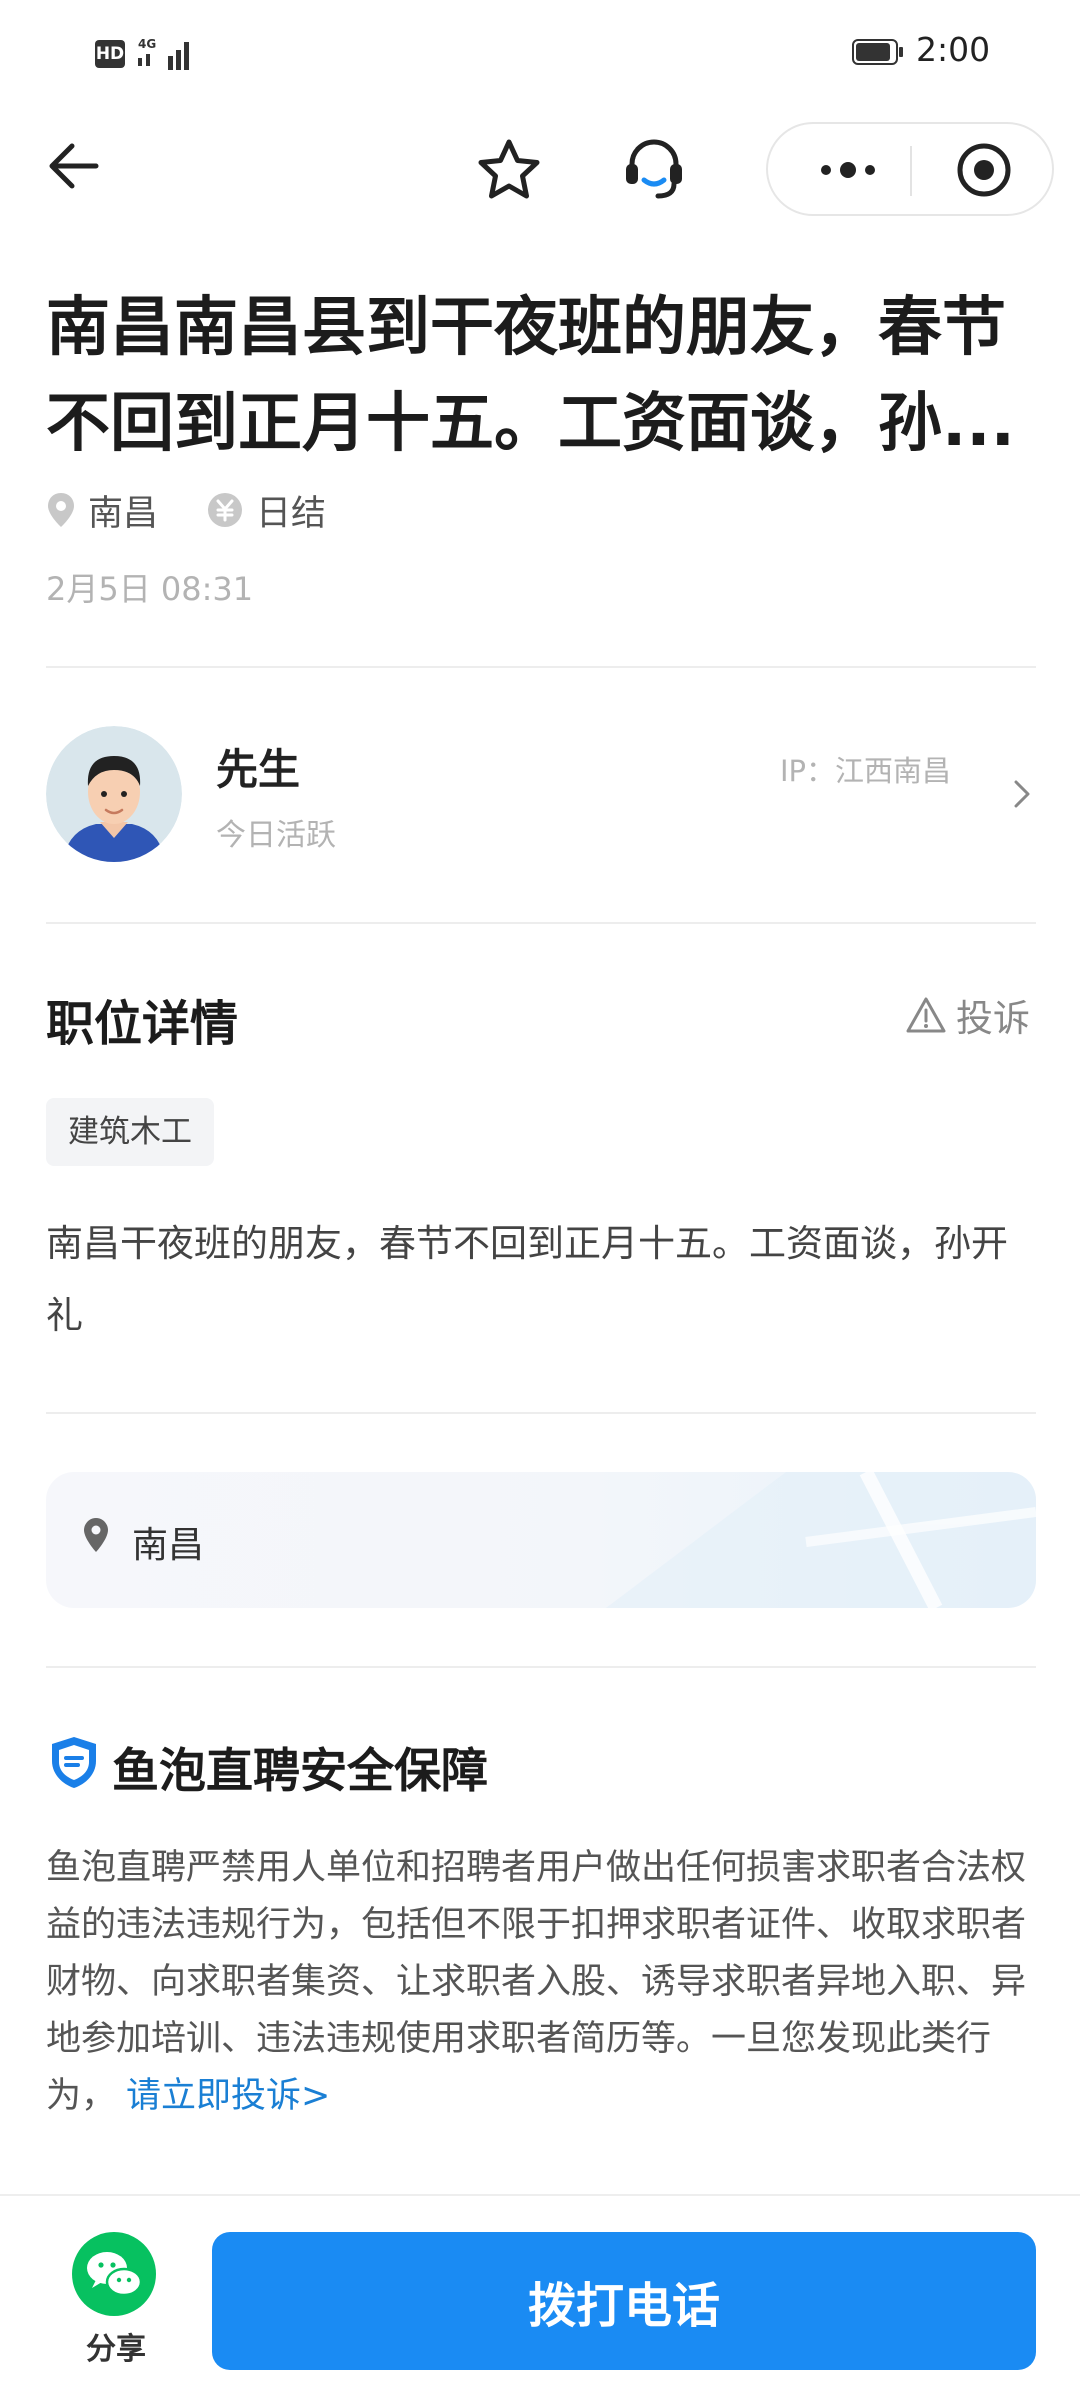 The width and height of the screenshot is (1080, 2400). Describe the element at coordinates (147, 44) in the screenshot. I see `network-label: 4G` at that location.